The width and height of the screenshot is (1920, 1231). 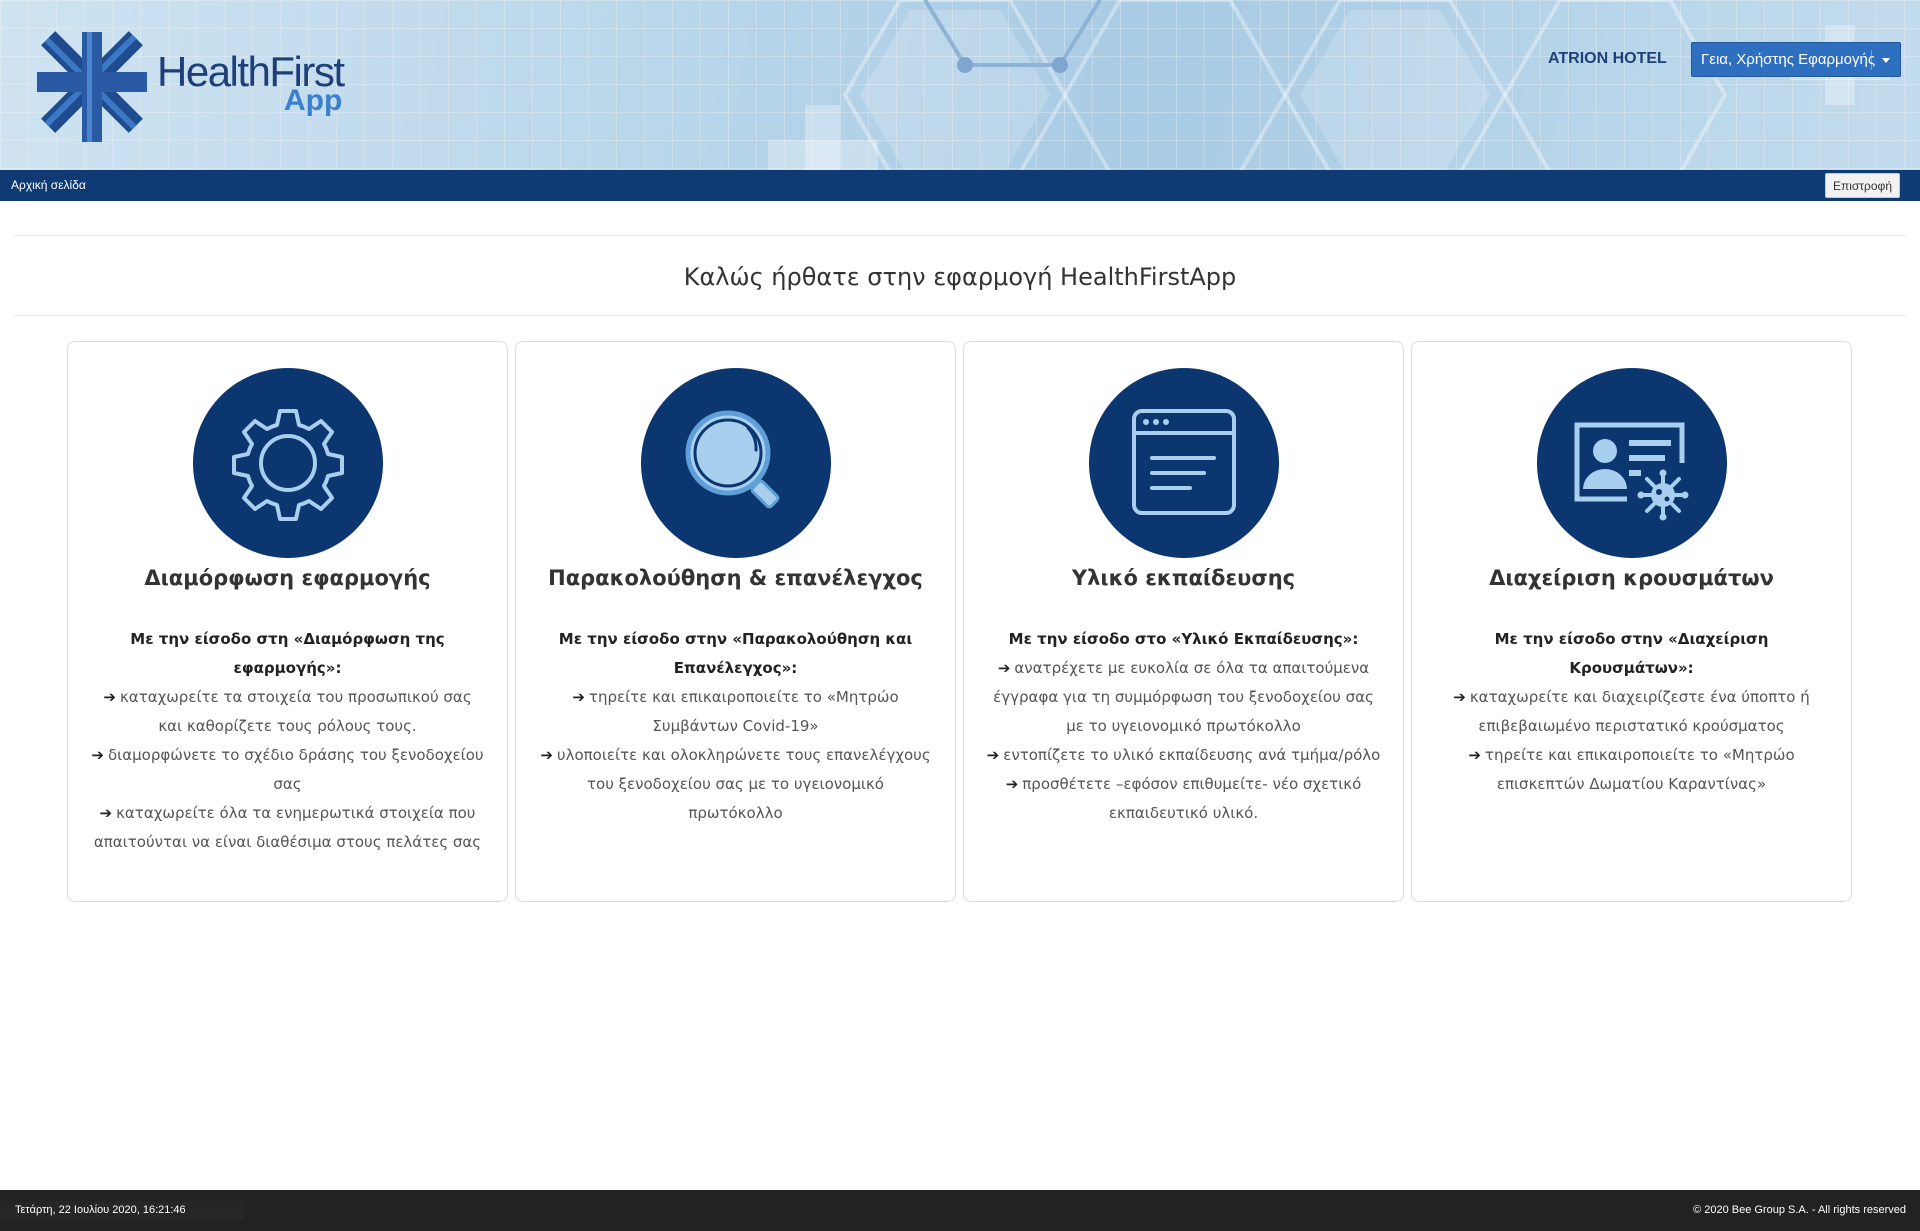 What do you see at coordinates (287, 578) in the screenshot?
I see `card-title: Διαμόρφωση εφαρμογής` at bounding box center [287, 578].